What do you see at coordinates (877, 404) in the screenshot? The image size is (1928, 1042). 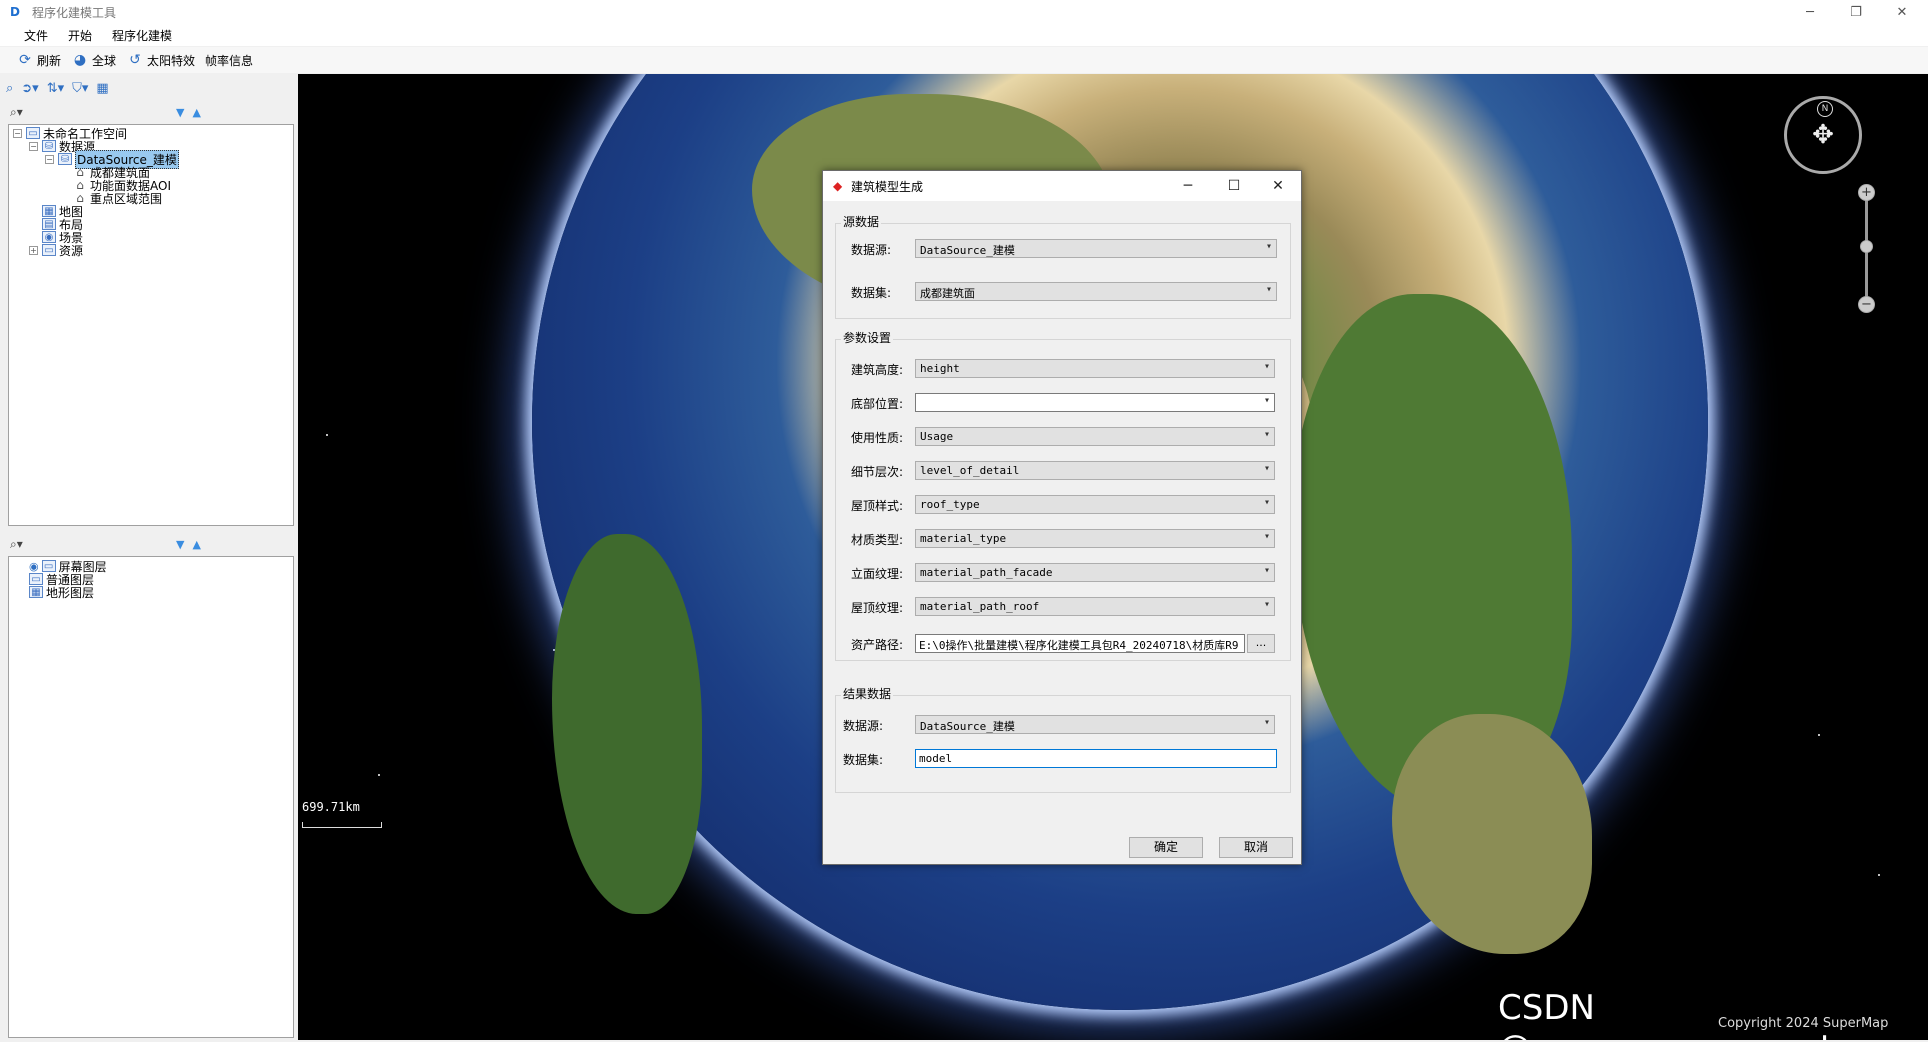 I see `base-position-label: 底部位置:` at bounding box center [877, 404].